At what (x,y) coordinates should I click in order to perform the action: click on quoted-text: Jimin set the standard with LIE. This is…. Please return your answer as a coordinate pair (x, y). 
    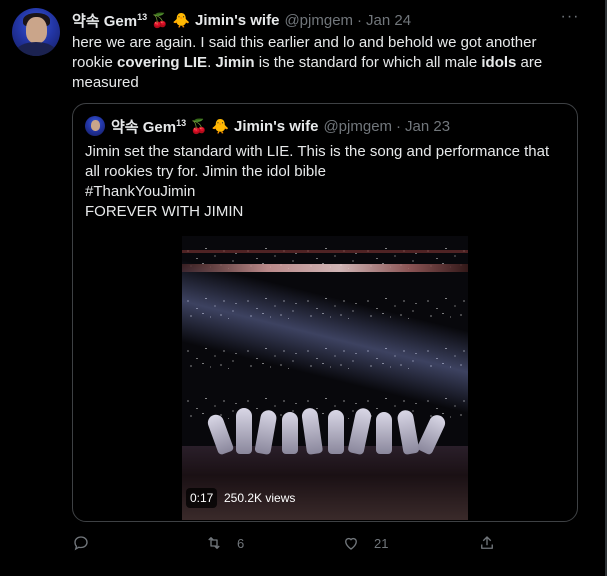
    Looking at the image, I should click on (325, 182).